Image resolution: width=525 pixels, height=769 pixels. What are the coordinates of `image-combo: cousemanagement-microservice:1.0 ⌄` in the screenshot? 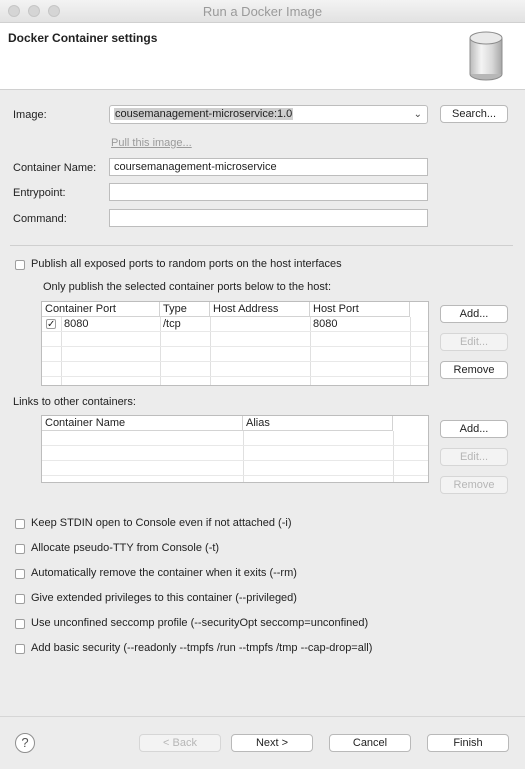 It's located at (268, 114).